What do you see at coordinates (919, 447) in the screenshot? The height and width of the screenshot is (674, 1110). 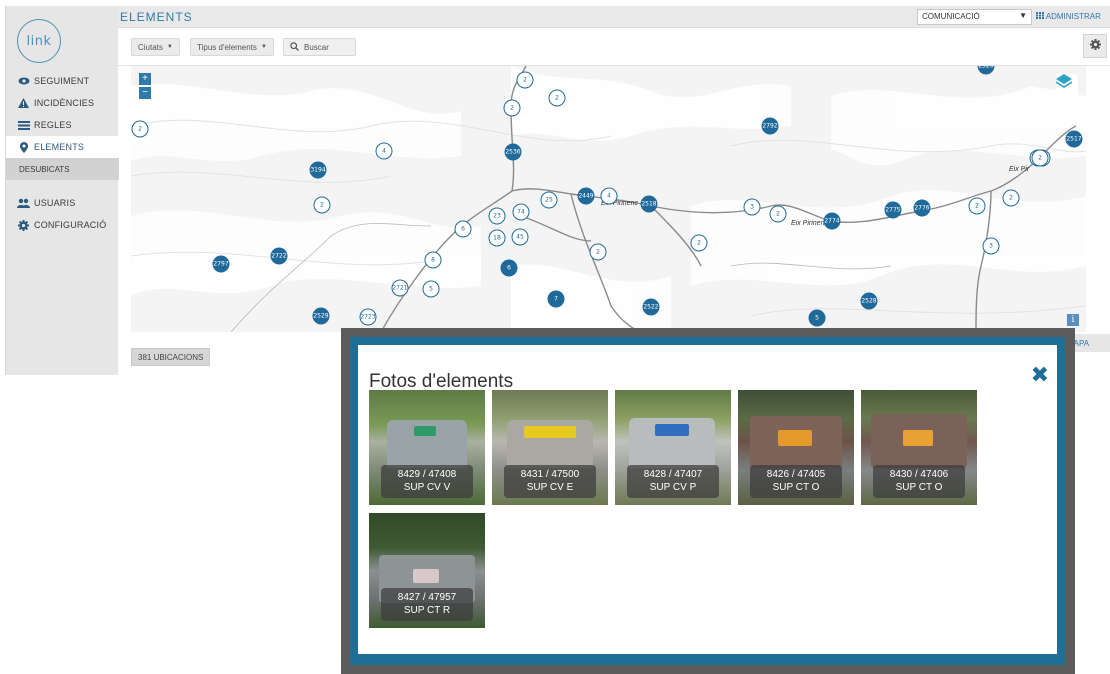 I see `photo-thumbnail: 8430 / 47406 SUP CT O` at bounding box center [919, 447].